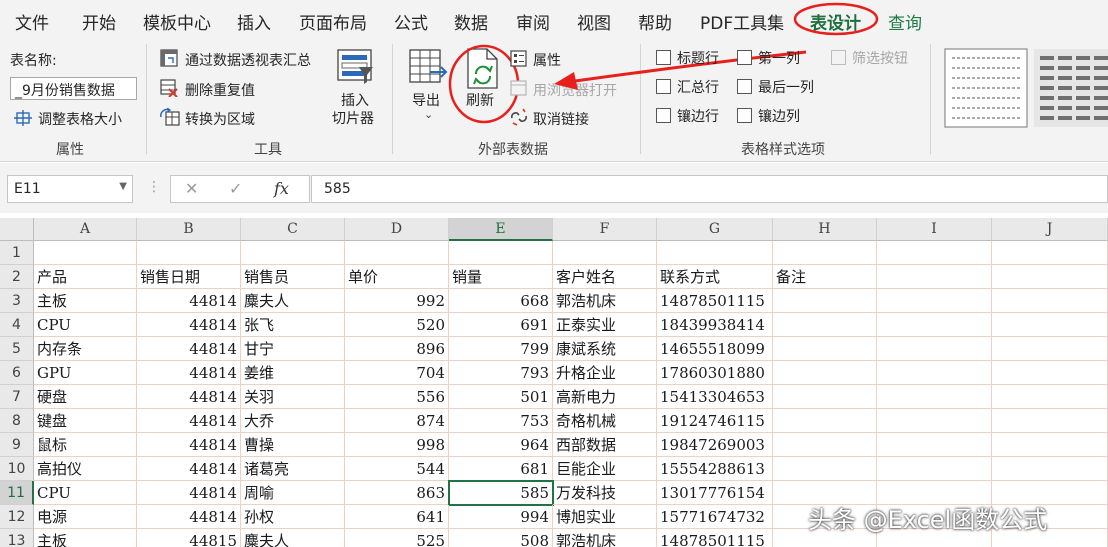 This screenshot has width=1108, height=547. What do you see at coordinates (397, 445) in the screenshot?
I see `cell-d9: 998` at bounding box center [397, 445].